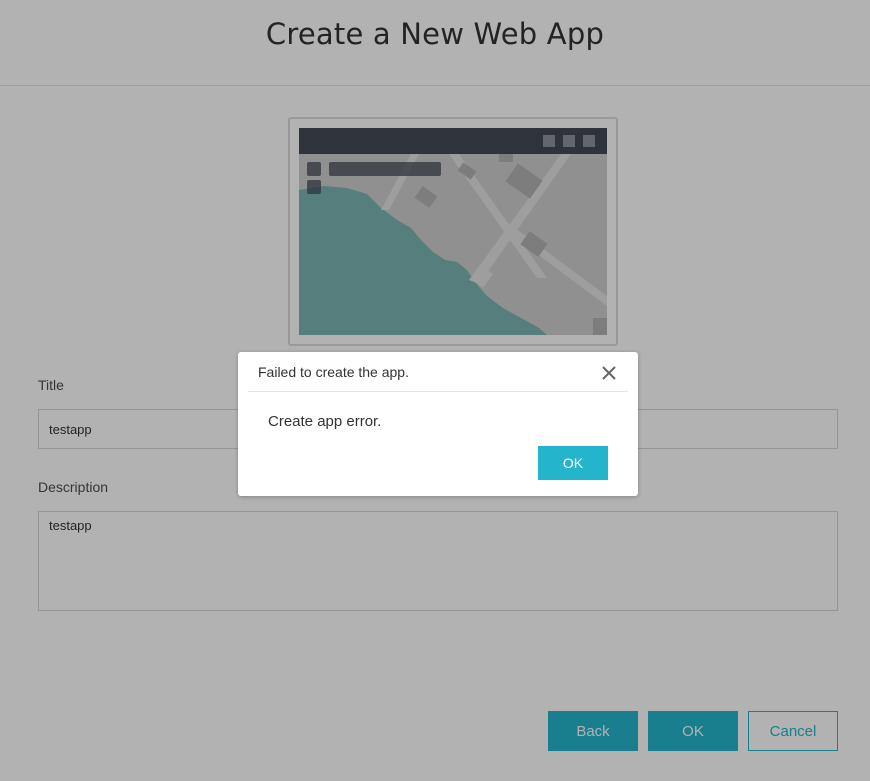 The image size is (870, 781). I want to click on dialog-divider, so click(438, 391).